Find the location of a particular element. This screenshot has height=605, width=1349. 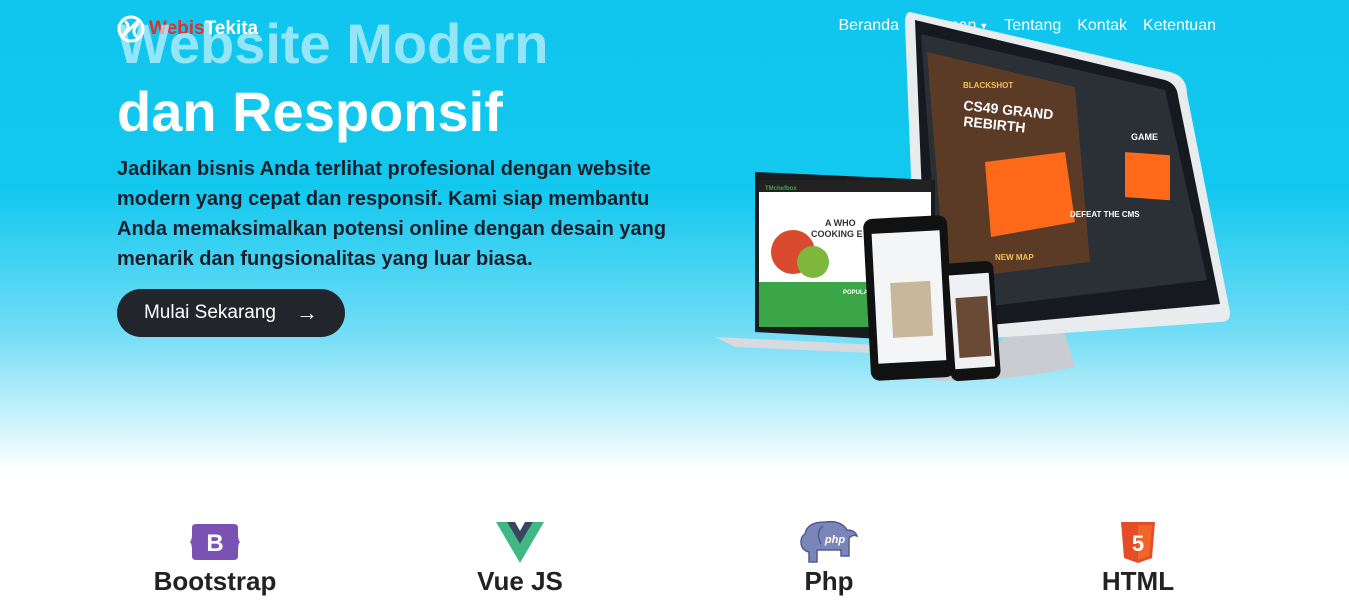

bootstrap-glyph: B is located at coordinates (214, 543).